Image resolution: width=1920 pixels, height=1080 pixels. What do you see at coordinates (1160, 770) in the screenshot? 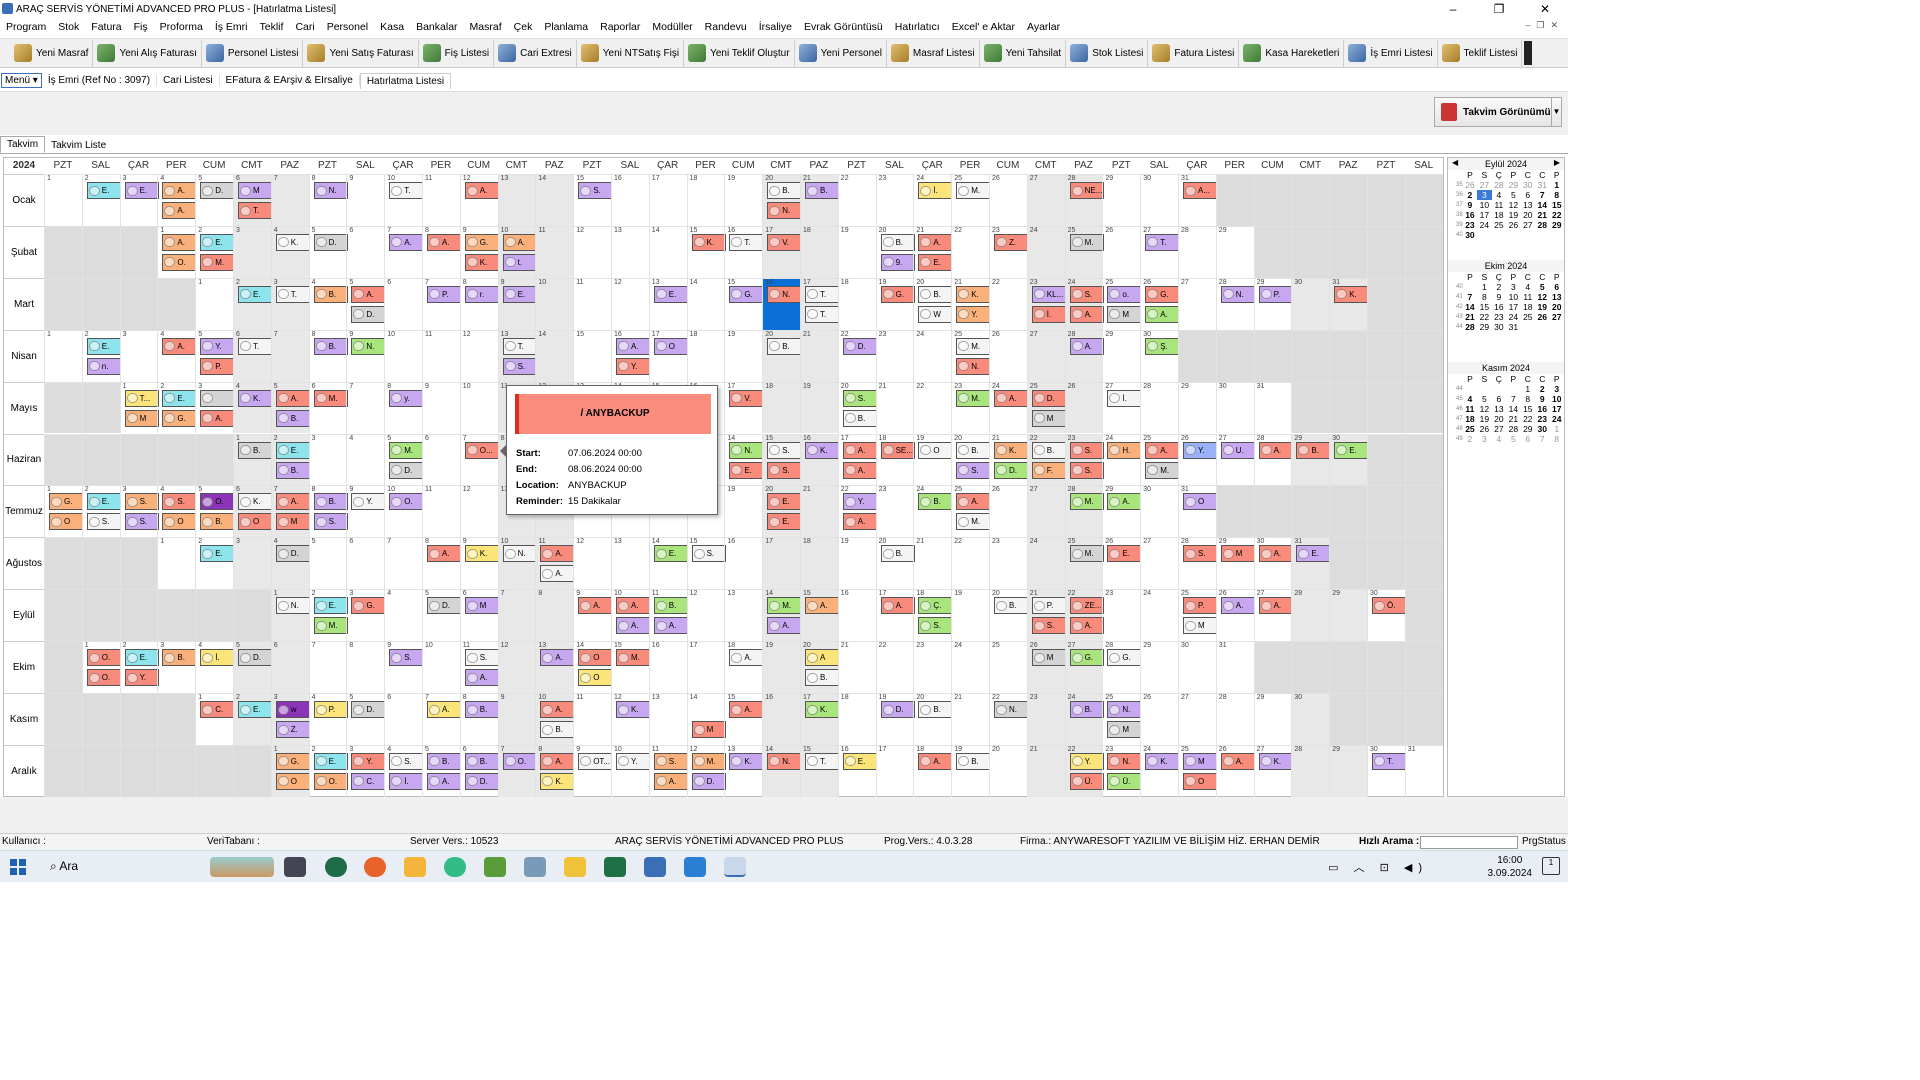
I see `day-cell: 24 K.` at bounding box center [1160, 770].